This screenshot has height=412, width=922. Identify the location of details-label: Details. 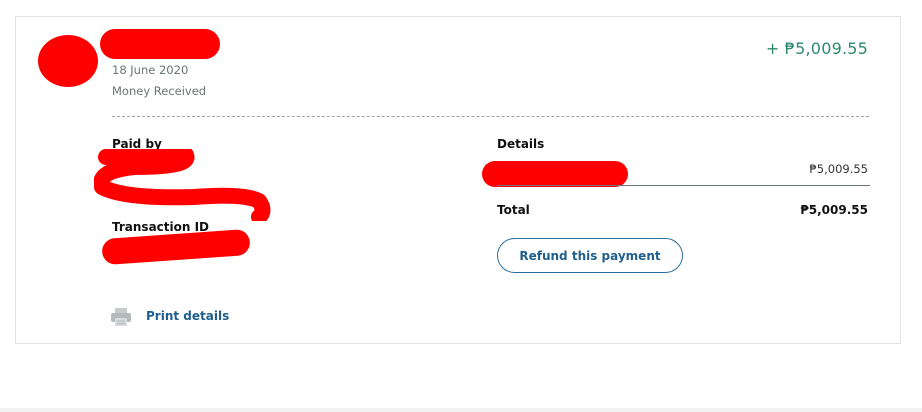
(521, 144).